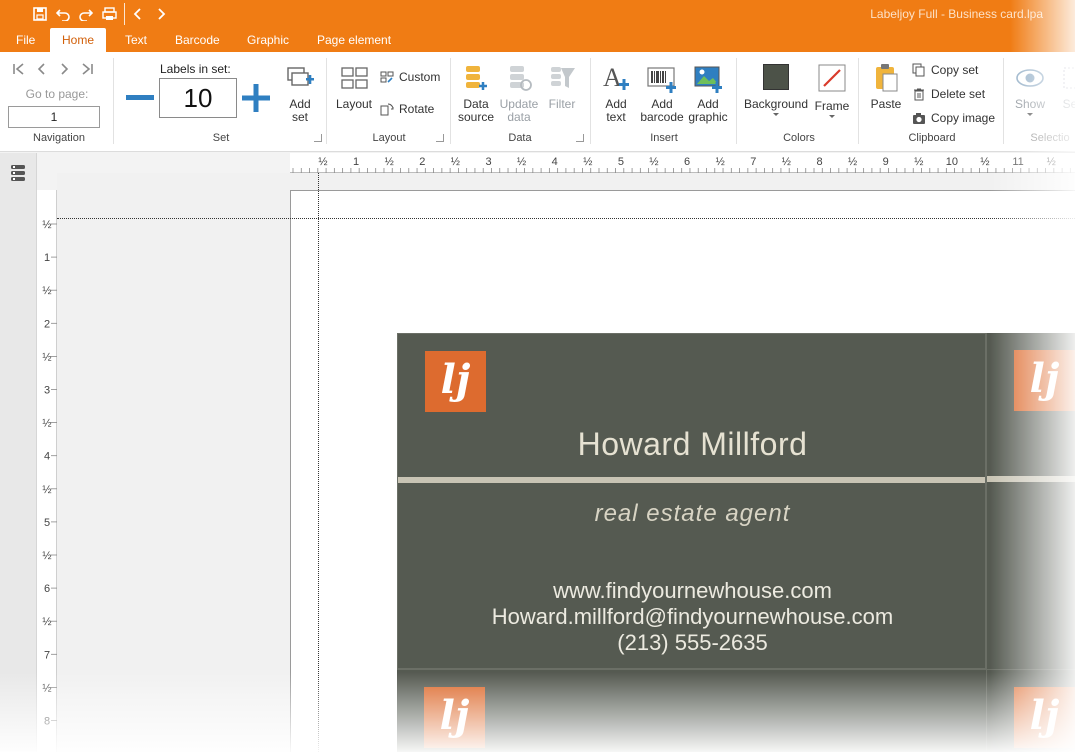  I want to click on business-card-right: lj, so click(1030, 501).